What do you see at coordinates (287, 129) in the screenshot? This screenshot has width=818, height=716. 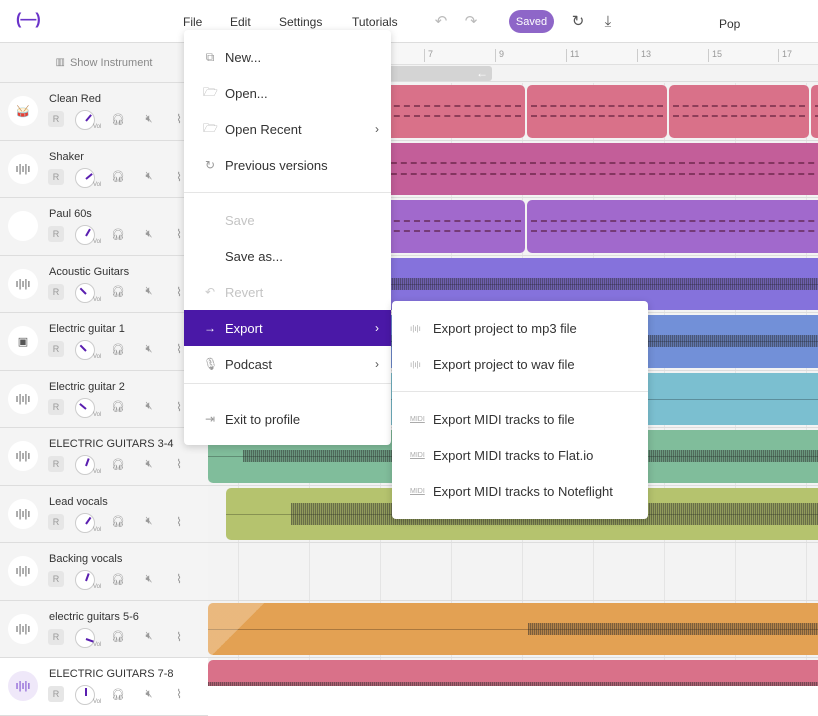 I see `file-menu-item-open-recent: 🗁 Open Recent ›` at bounding box center [287, 129].